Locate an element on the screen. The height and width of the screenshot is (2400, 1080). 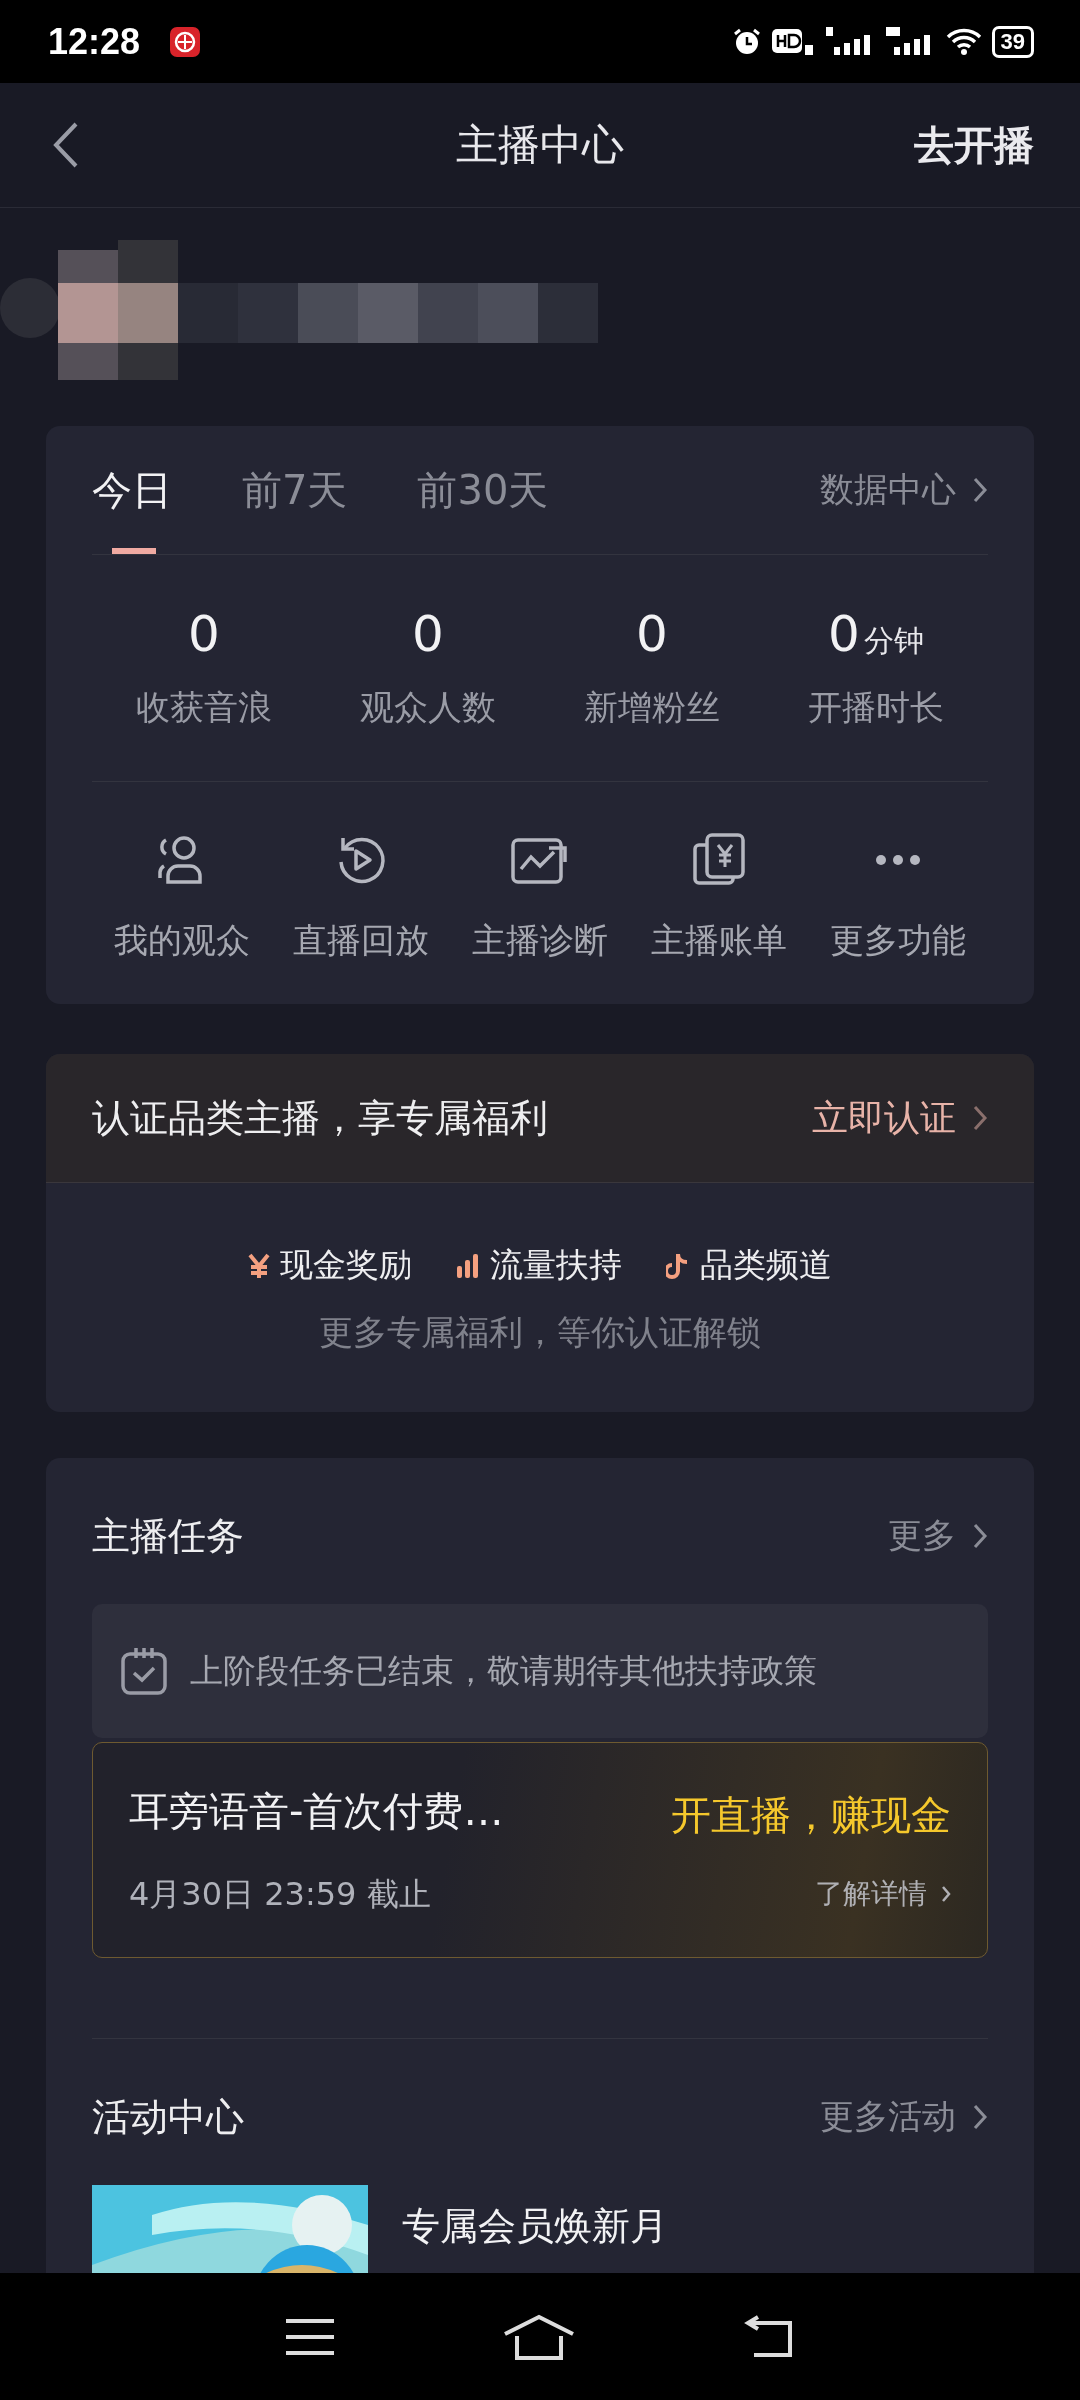
page-title: 主播中心 is located at coordinates (540, 145).